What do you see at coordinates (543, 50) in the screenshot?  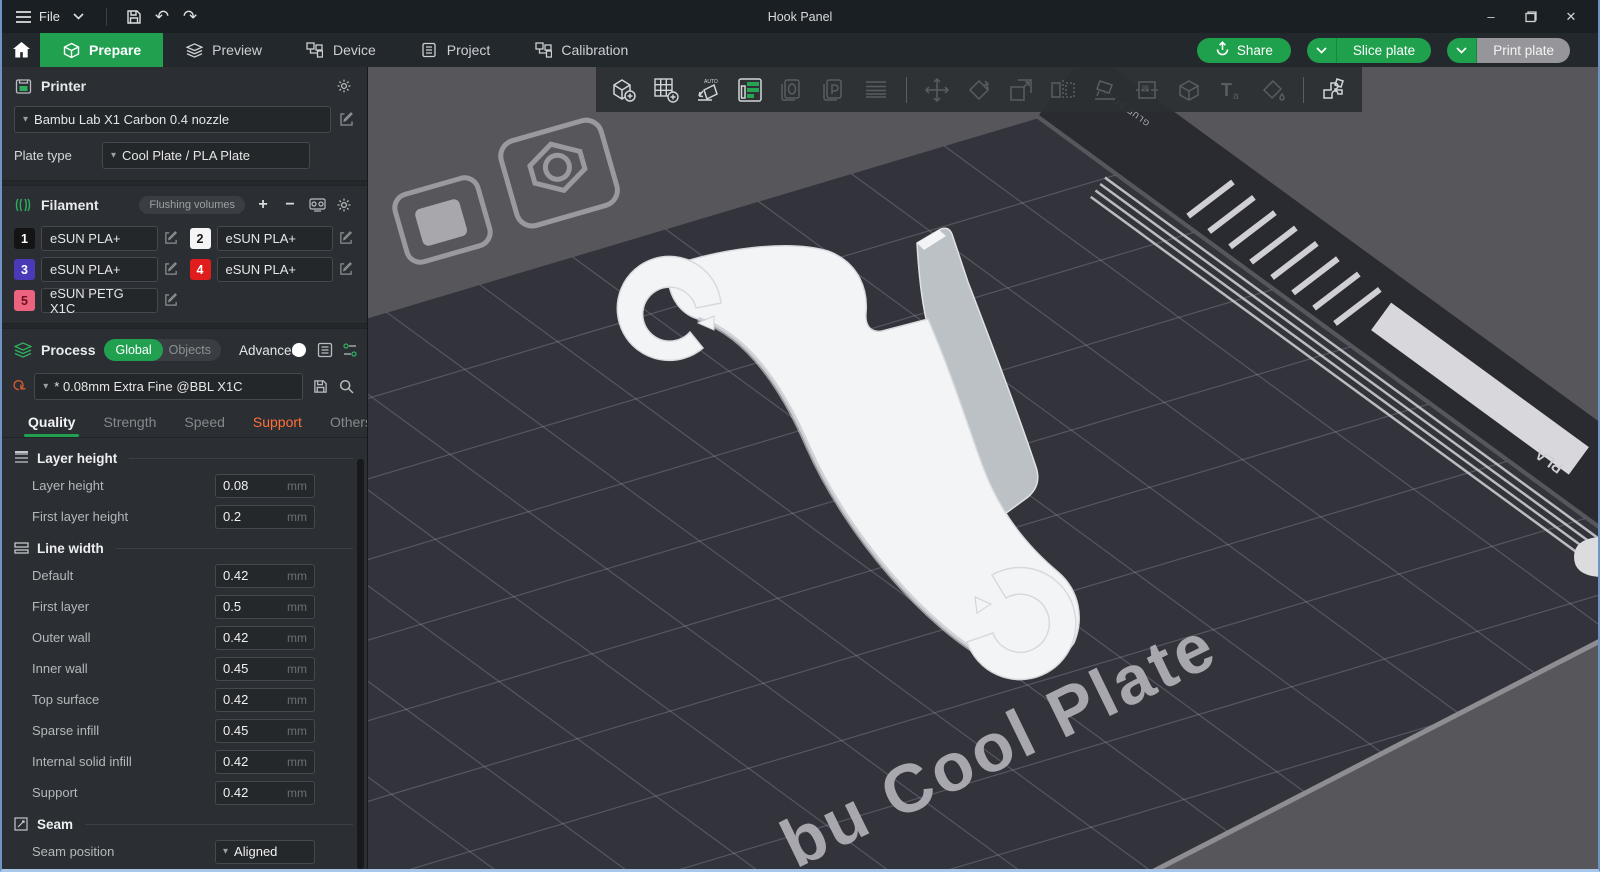 I see `calibration-icon` at bounding box center [543, 50].